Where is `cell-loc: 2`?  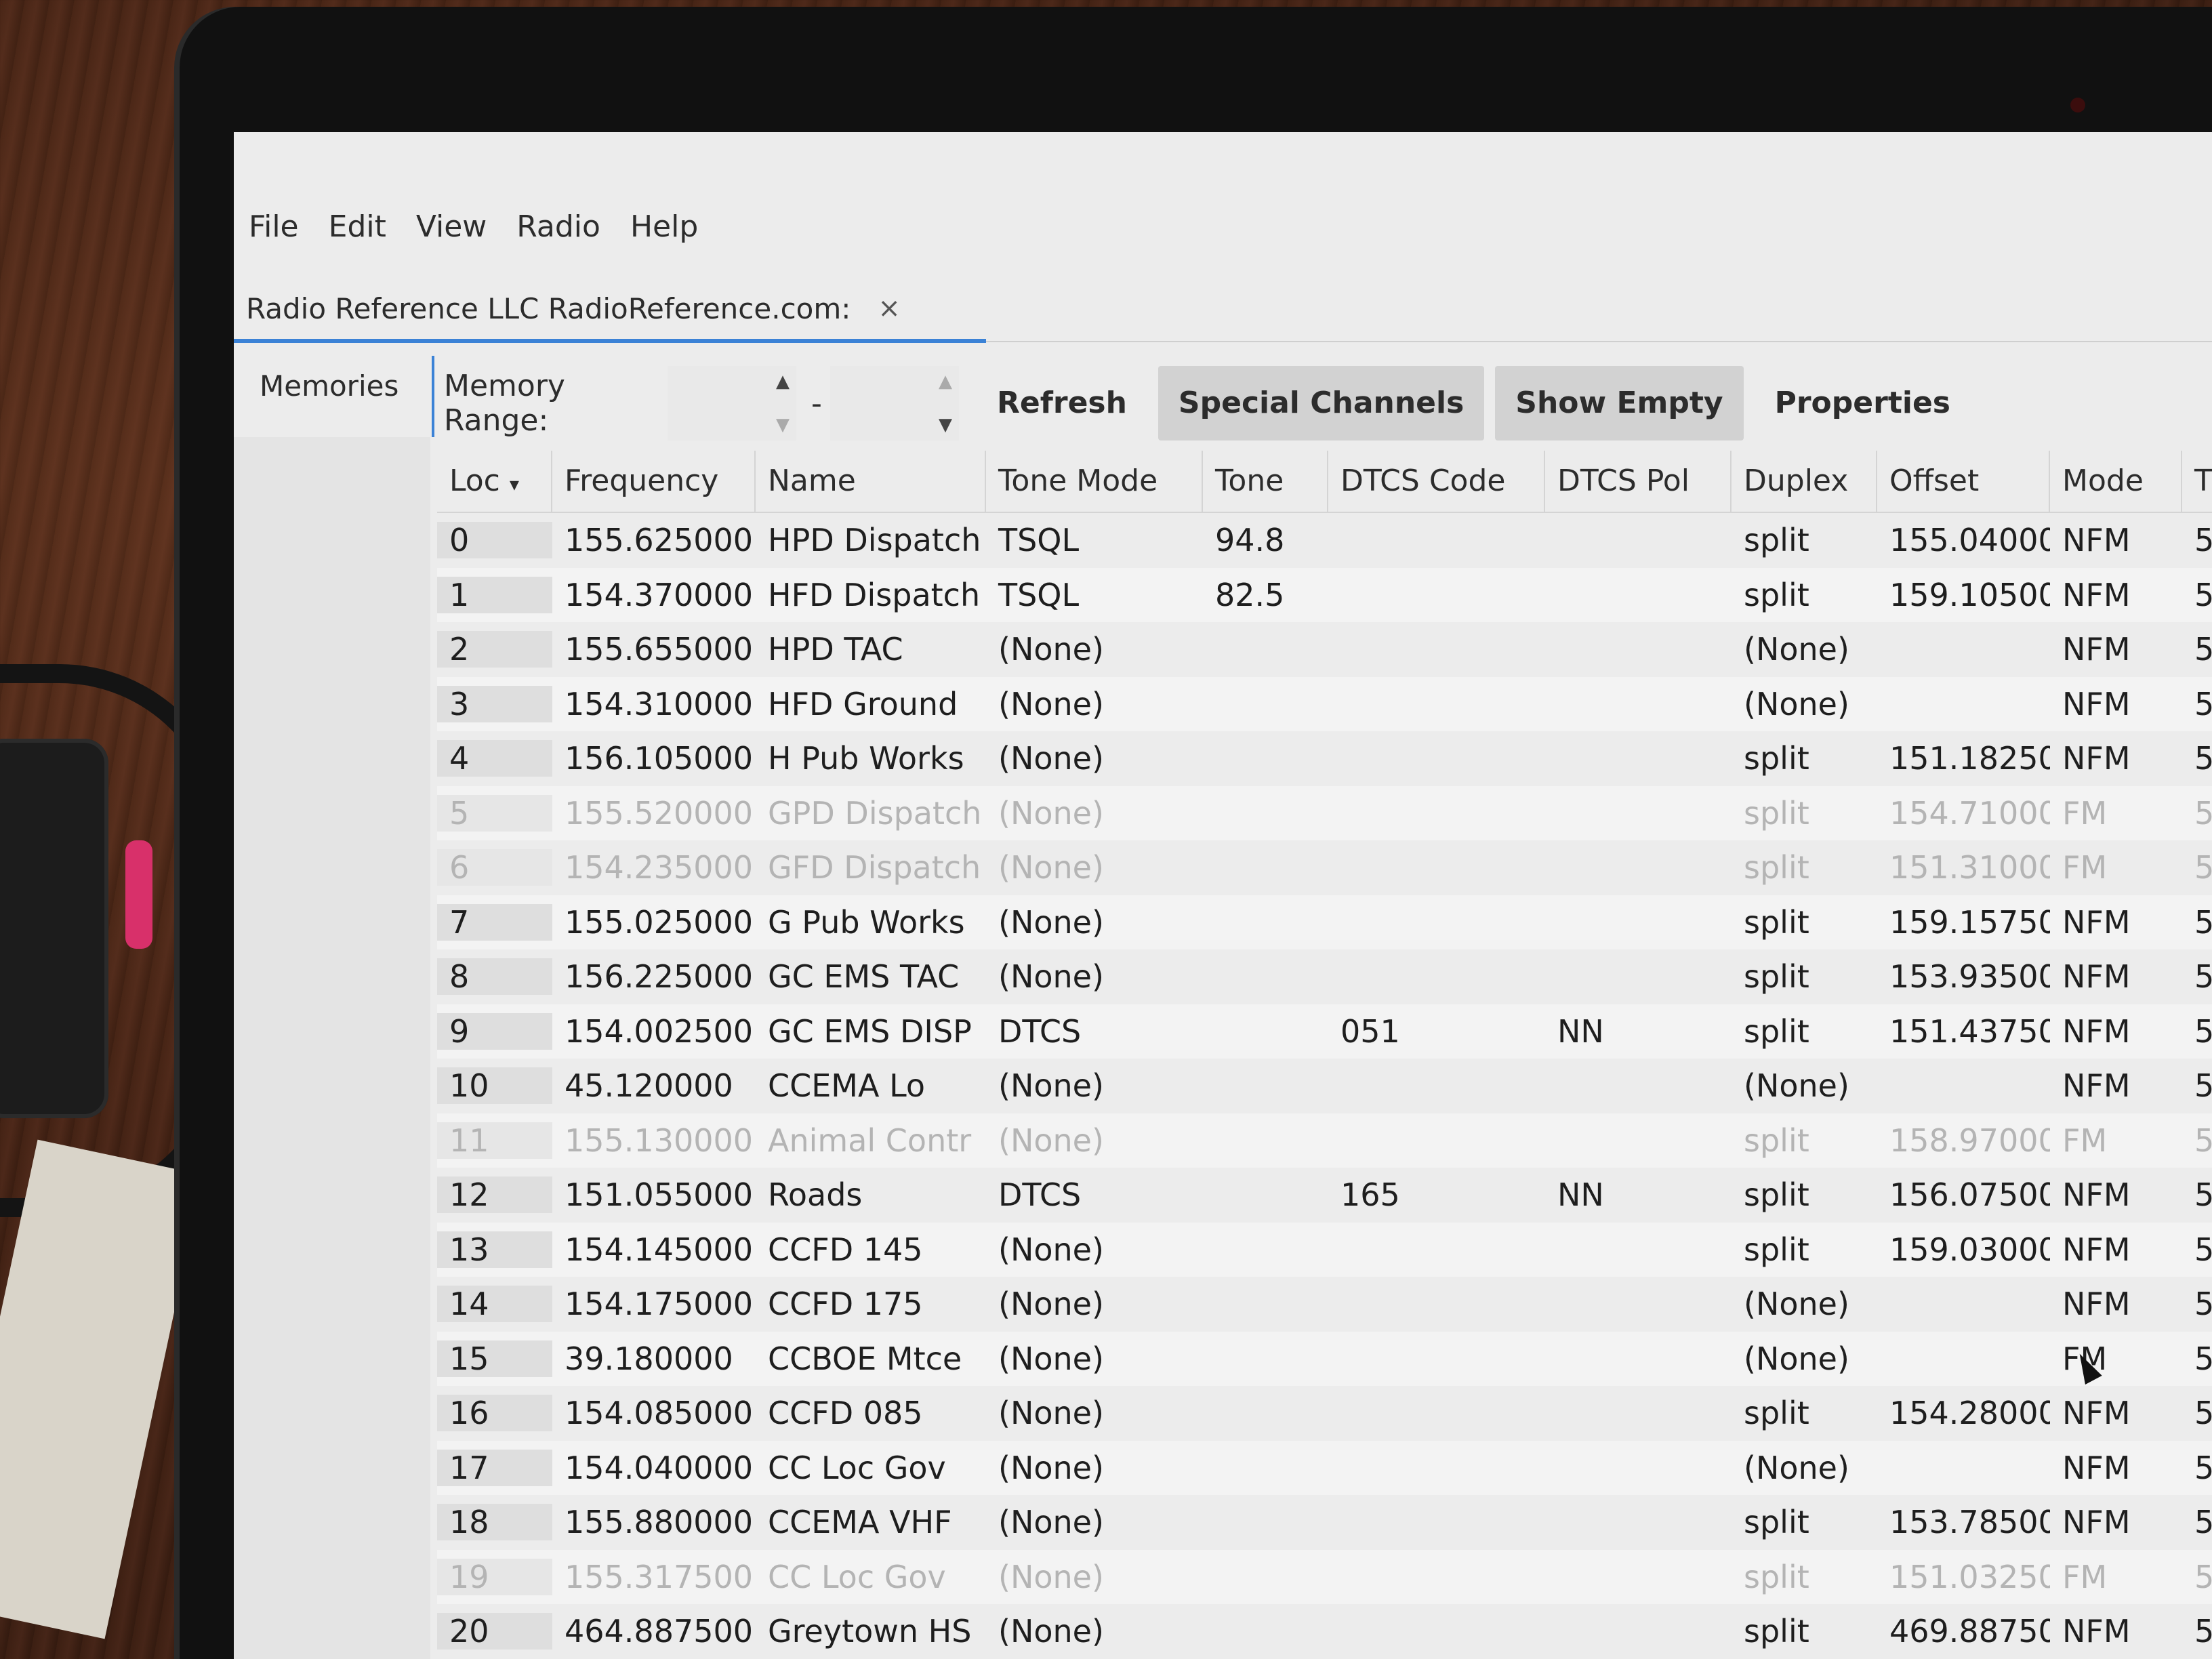
cell-loc: 2 is located at coordinates (495, 649).